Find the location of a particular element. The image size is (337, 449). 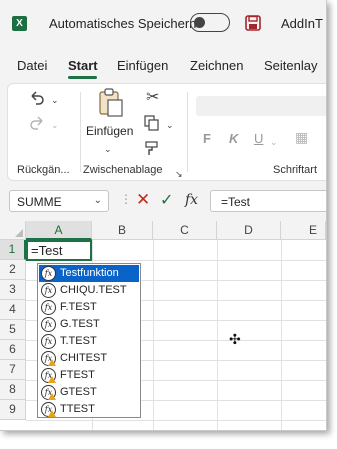

font-name-box is located at coordinates (261, 106).